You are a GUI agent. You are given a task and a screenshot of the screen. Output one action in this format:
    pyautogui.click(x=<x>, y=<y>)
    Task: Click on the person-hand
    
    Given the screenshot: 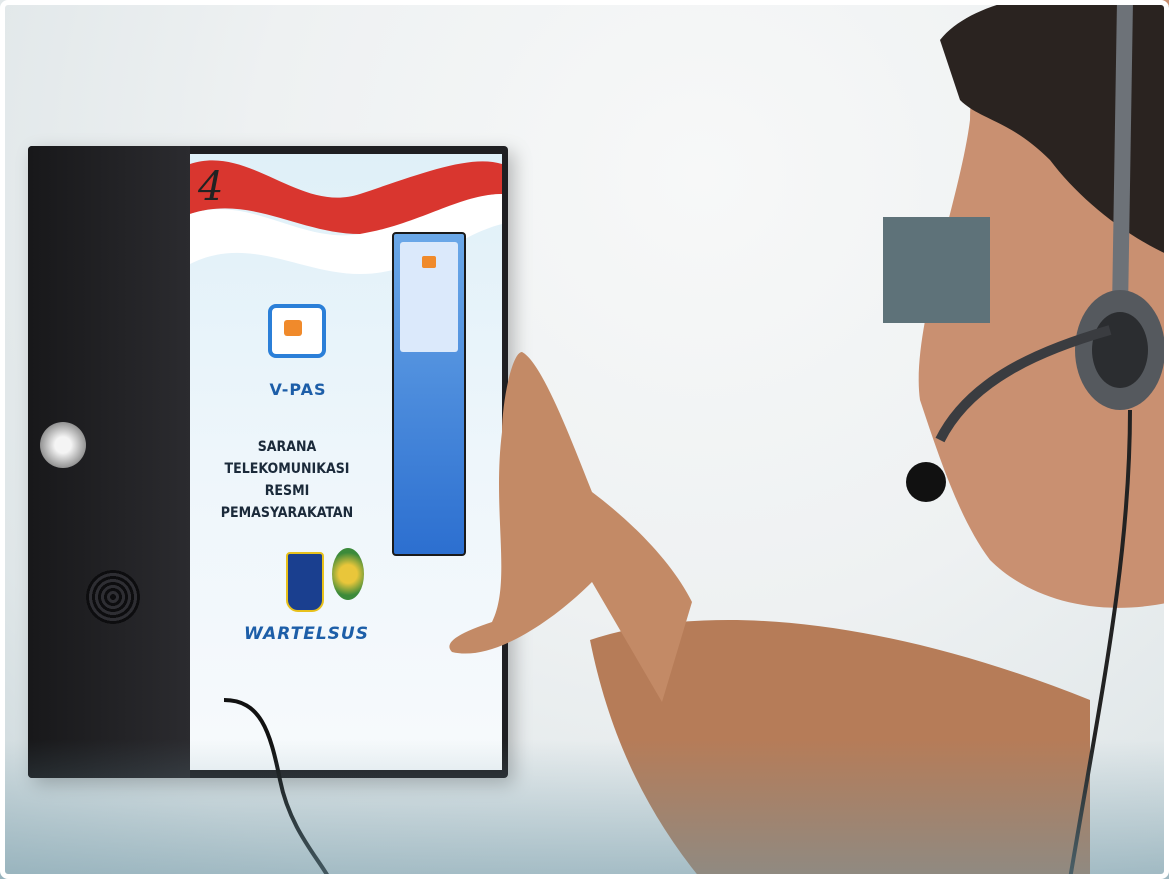 What is the action you would take?
    pyautogui.click(x=570, y=527)
    